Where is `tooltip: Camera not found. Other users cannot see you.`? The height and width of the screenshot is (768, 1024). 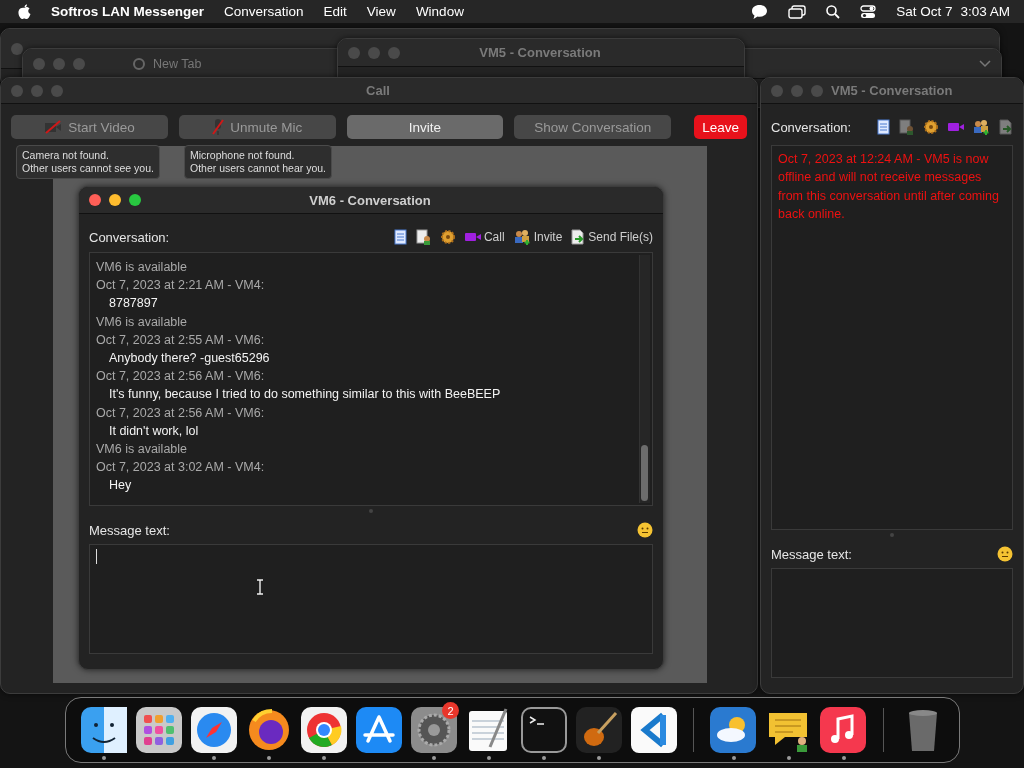
tooltip: Camera not found. Other users cannot see you. is located at coordinates (88, 162).